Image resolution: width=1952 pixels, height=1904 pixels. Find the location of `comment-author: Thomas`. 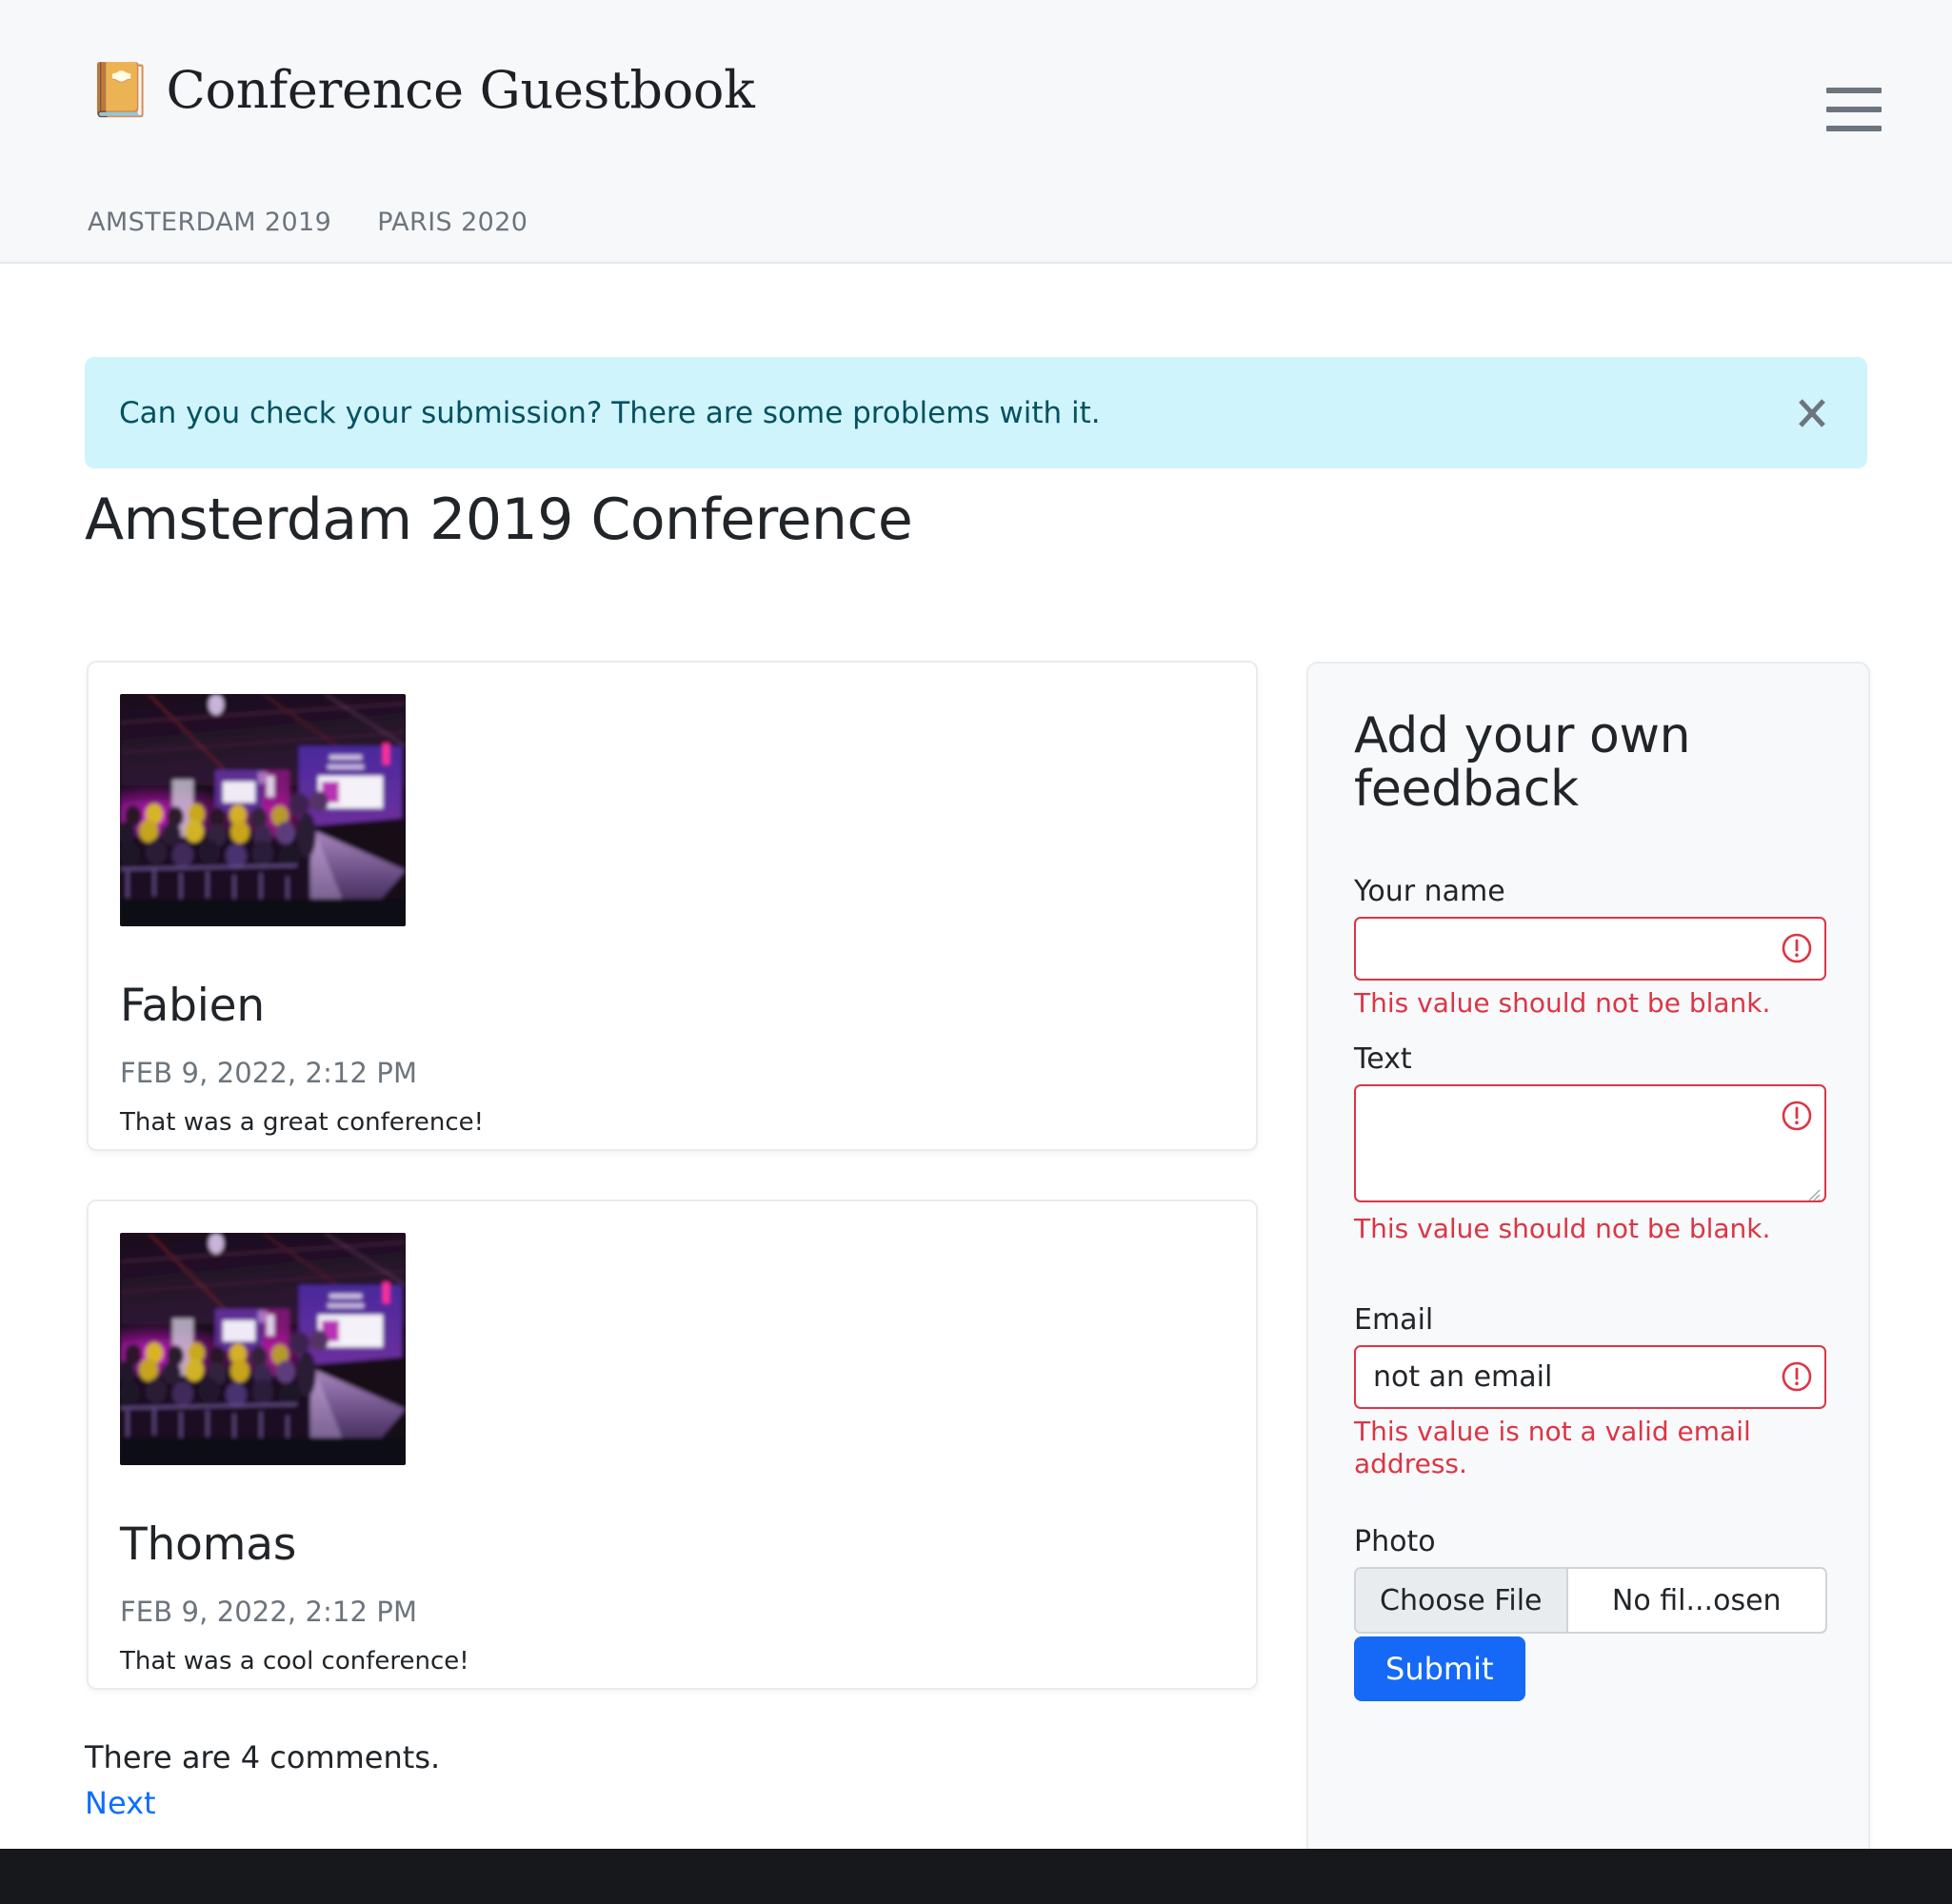

comment-author: Thomas is located at coordinates (208, 1544).